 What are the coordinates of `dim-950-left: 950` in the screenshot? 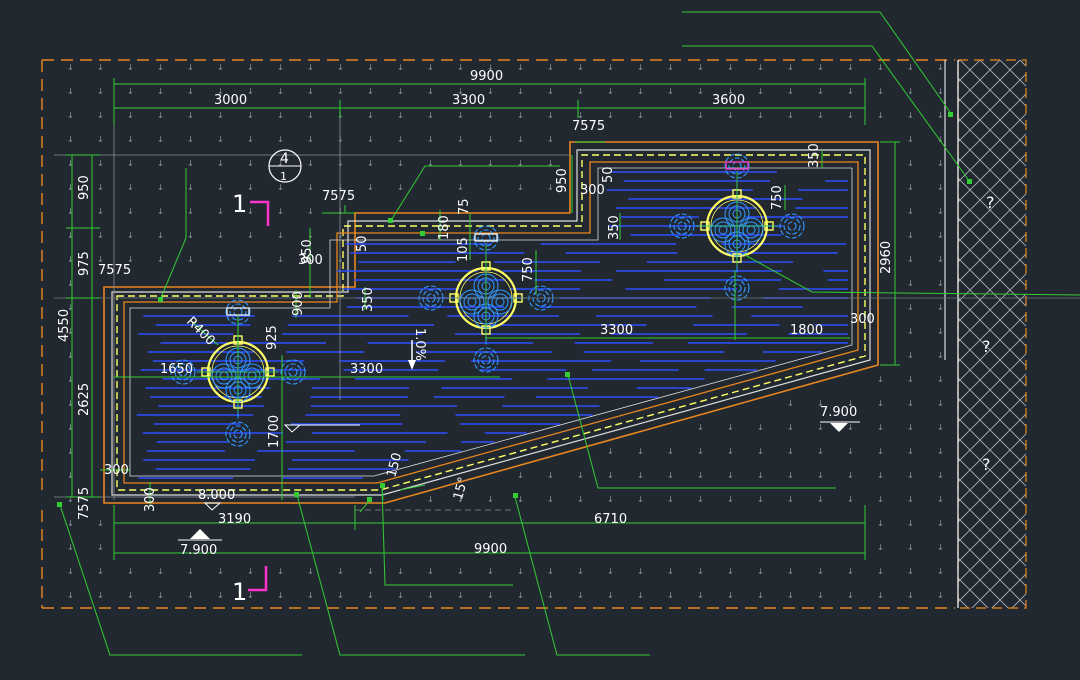 It's located at (84, 187).